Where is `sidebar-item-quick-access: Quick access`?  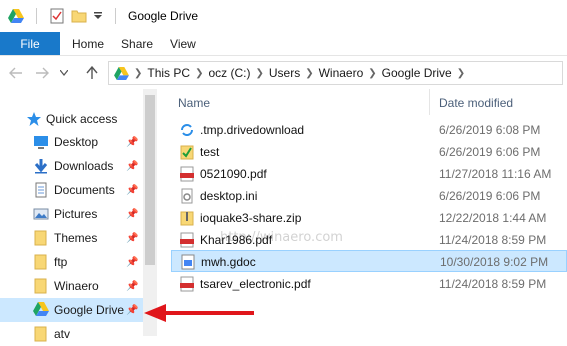
sidebar-item-quick-access: Quick access is located at coordinates (71, 119).